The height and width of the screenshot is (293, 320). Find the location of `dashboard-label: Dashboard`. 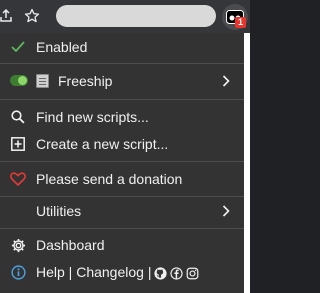

dashboard-label: Dashboard is located at coordinates (70, 245).